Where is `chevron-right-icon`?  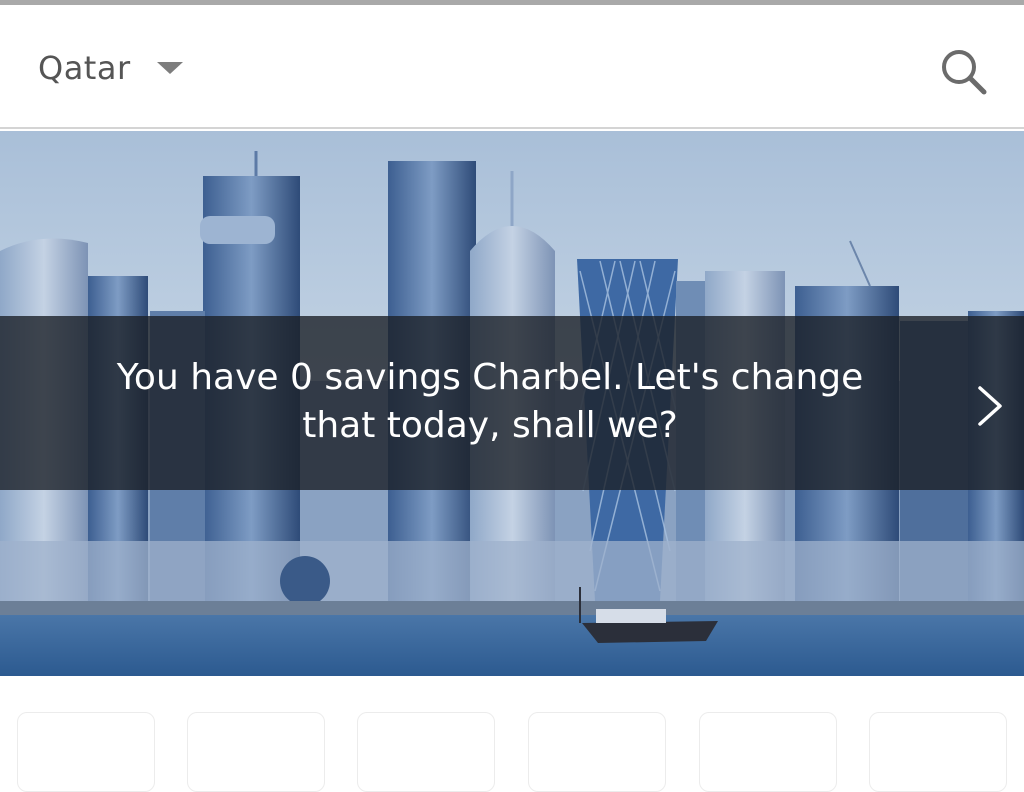
chevron-right-icon is located at coordinates (990, 406).